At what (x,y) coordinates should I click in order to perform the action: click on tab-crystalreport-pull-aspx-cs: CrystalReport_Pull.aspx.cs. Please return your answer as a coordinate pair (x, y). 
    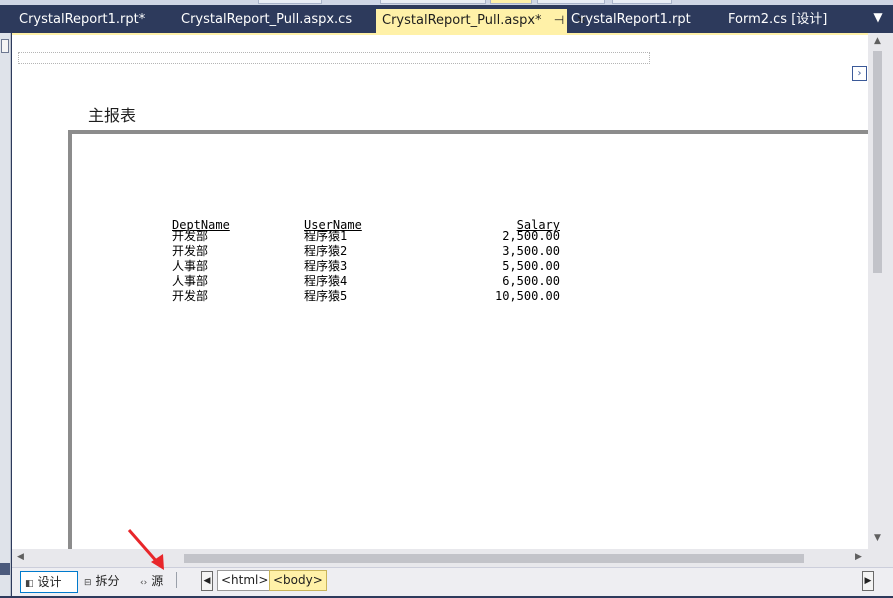
    Looking at the image, I should click on (266, 21).